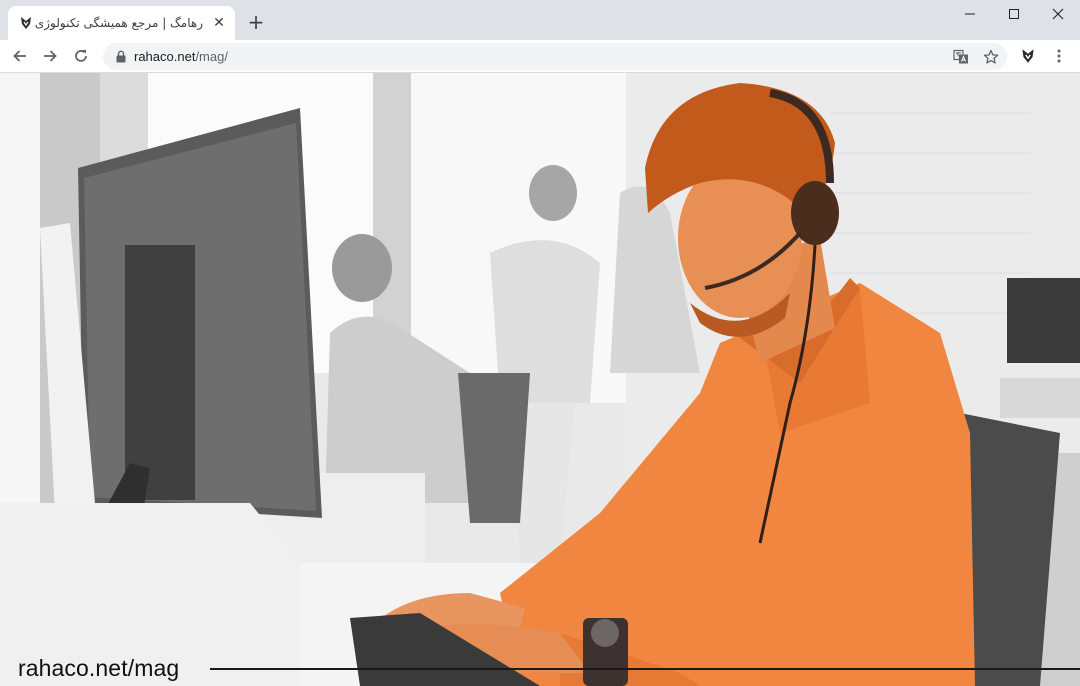  What do you see at coordinates (26, 23) in the screenshot?
I see `rahaco-logo-icon` at bounding box center [26, 23].